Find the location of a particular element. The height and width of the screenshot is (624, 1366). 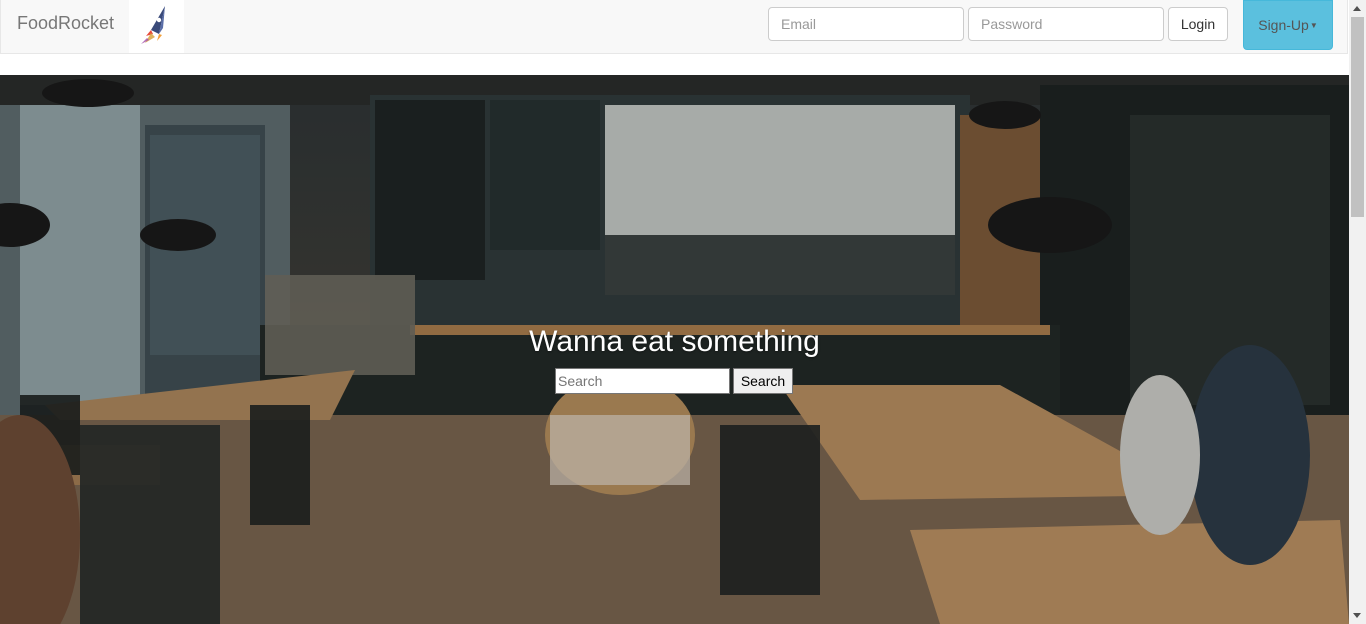

brand-link: FoodRocket is located at coordinates (65, 23).